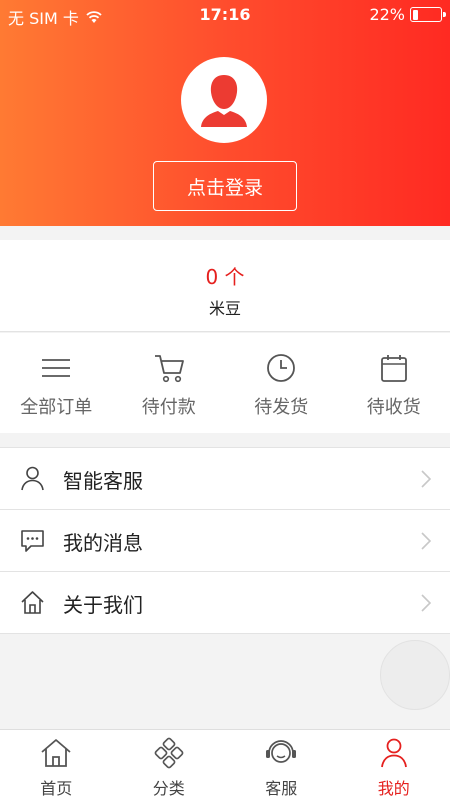  Describe the element at coordinates (387, 14) in the screenshot. I see `battery-percent: 22%` at that location.